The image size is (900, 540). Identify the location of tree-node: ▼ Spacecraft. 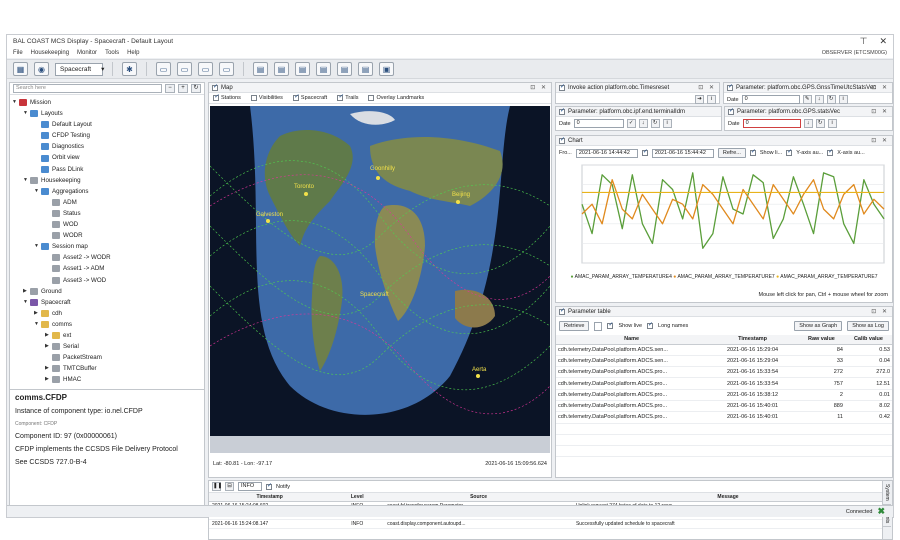
(107, 302).